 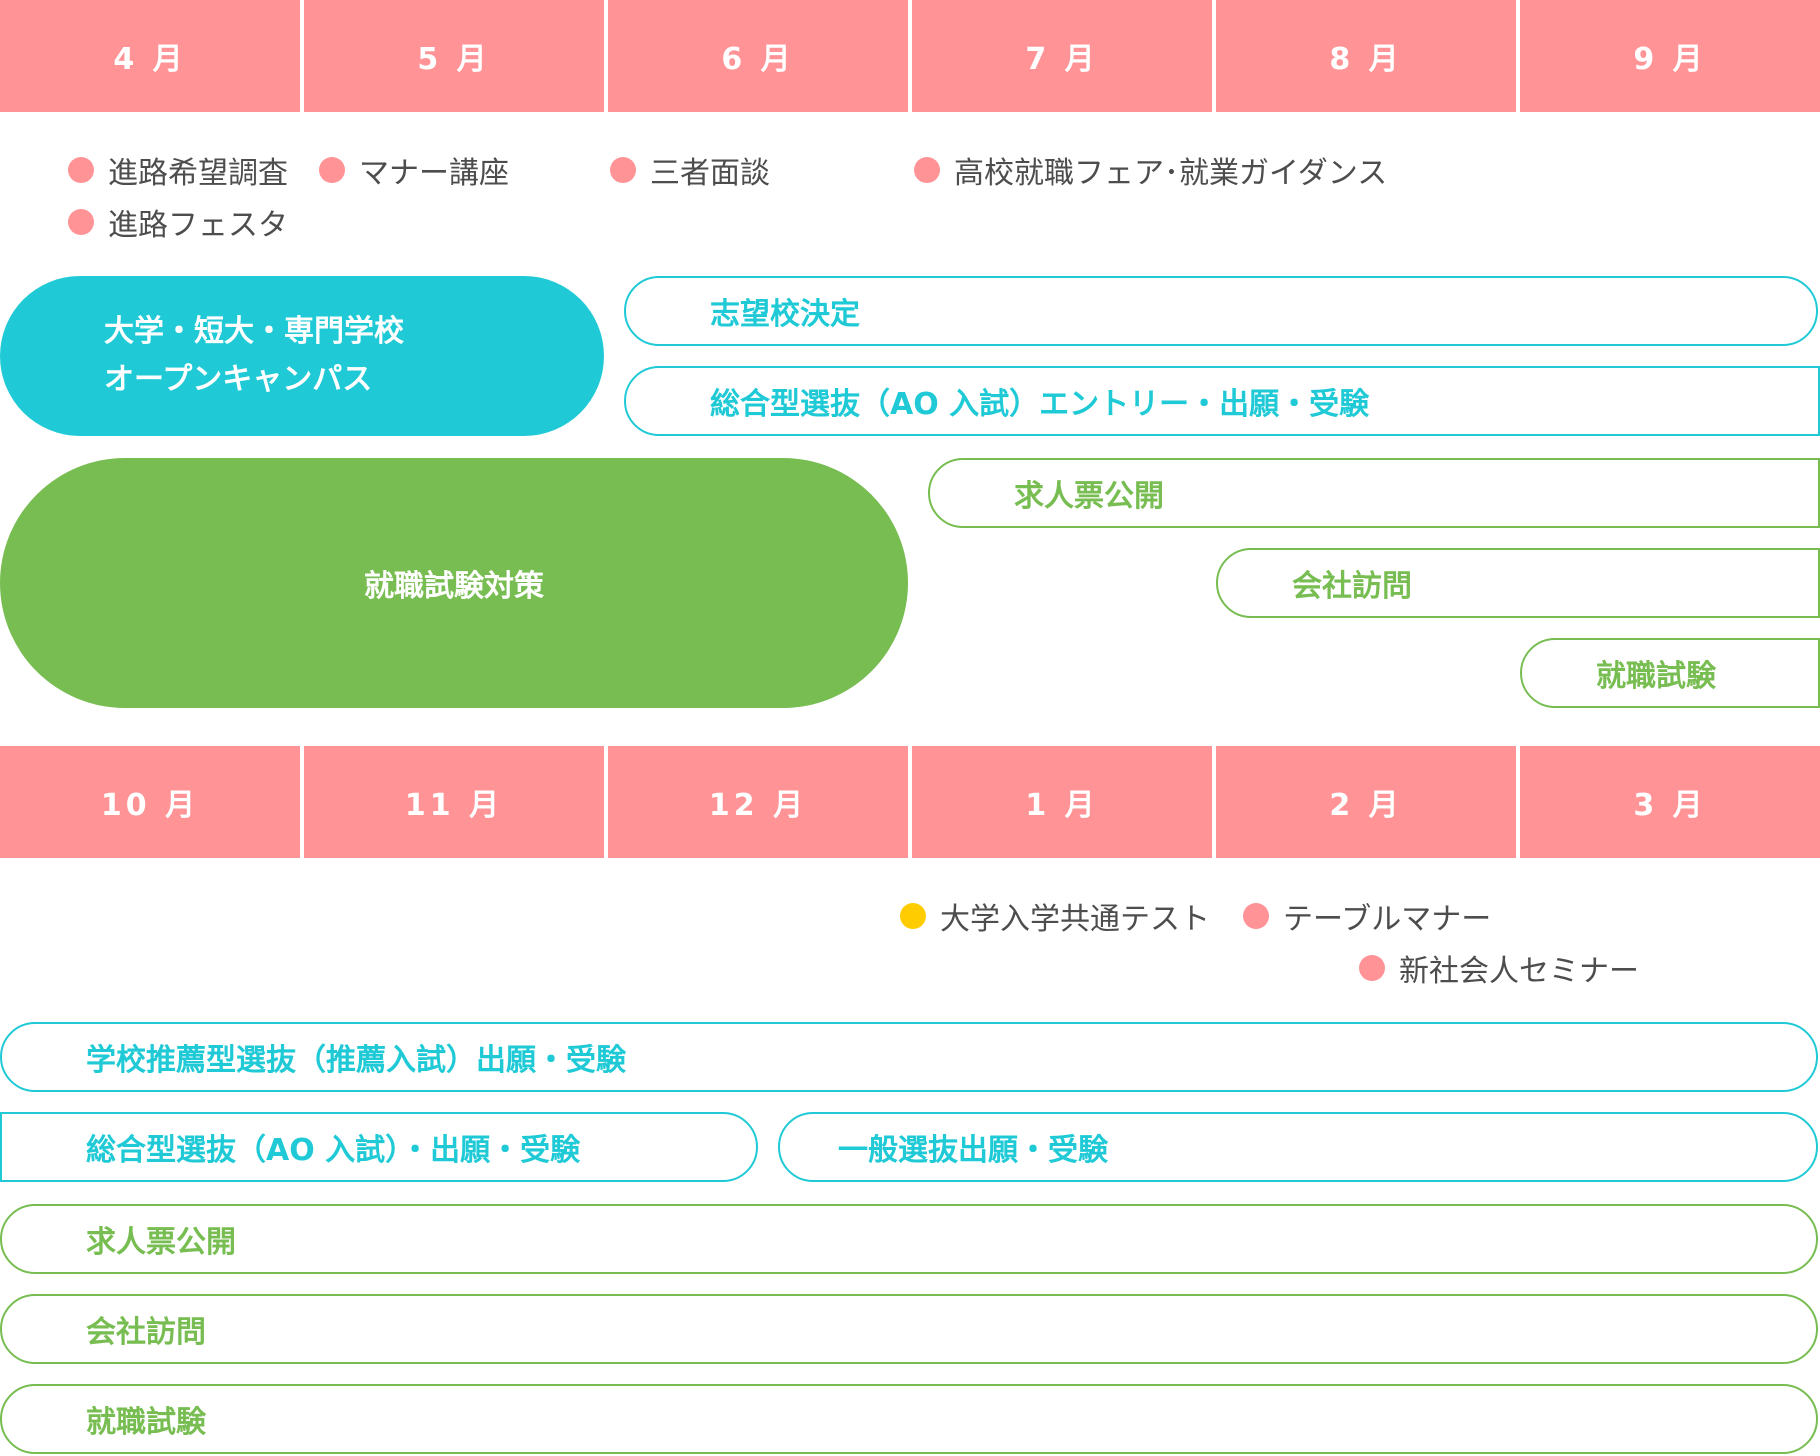 I want to click on event-manner-kouza: マナー講座, so click(x=414, y=170).